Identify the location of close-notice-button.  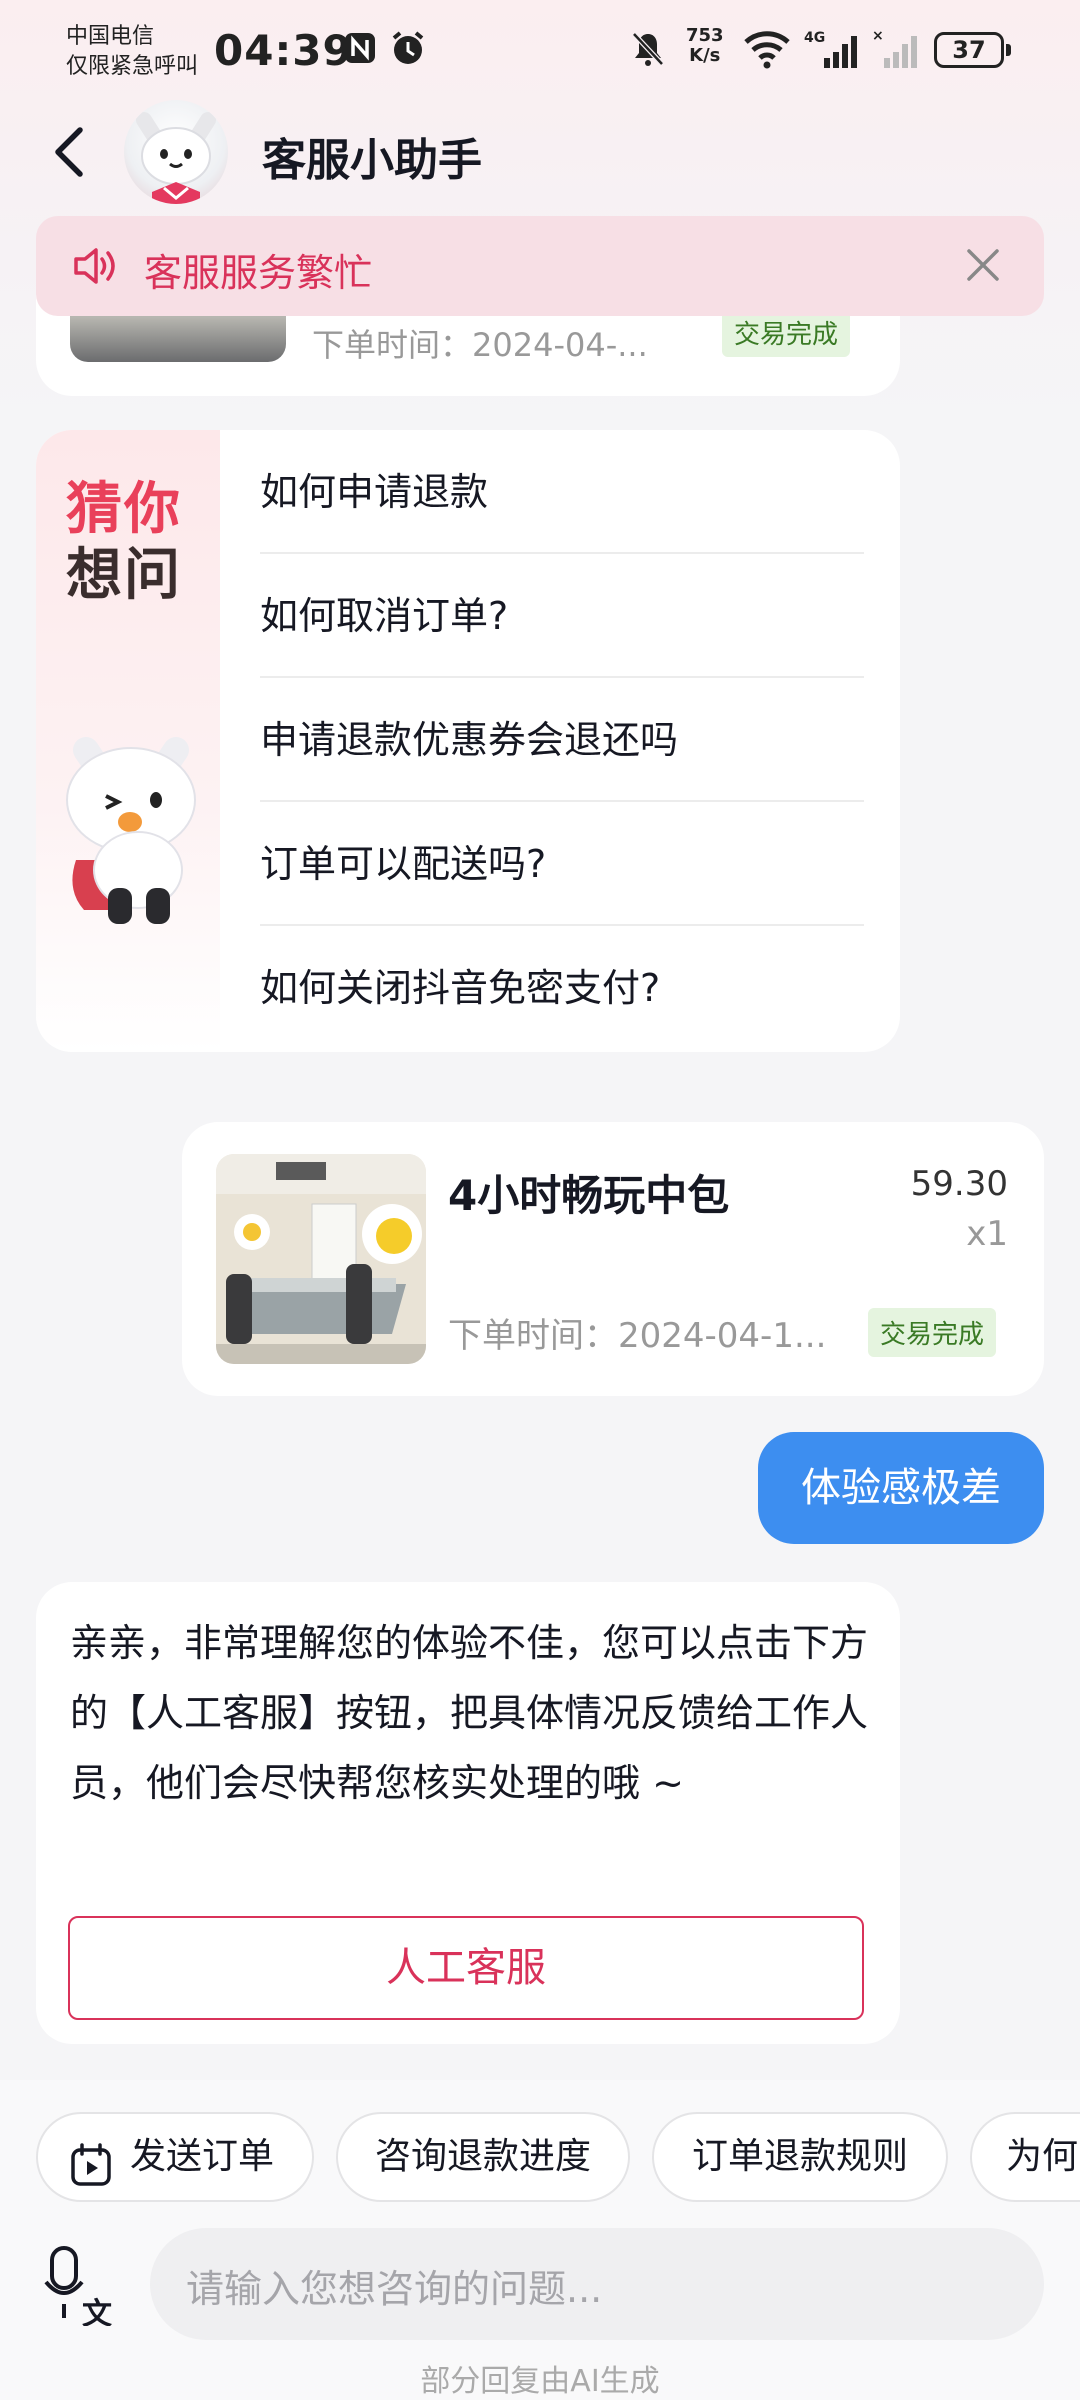
(983, 265).